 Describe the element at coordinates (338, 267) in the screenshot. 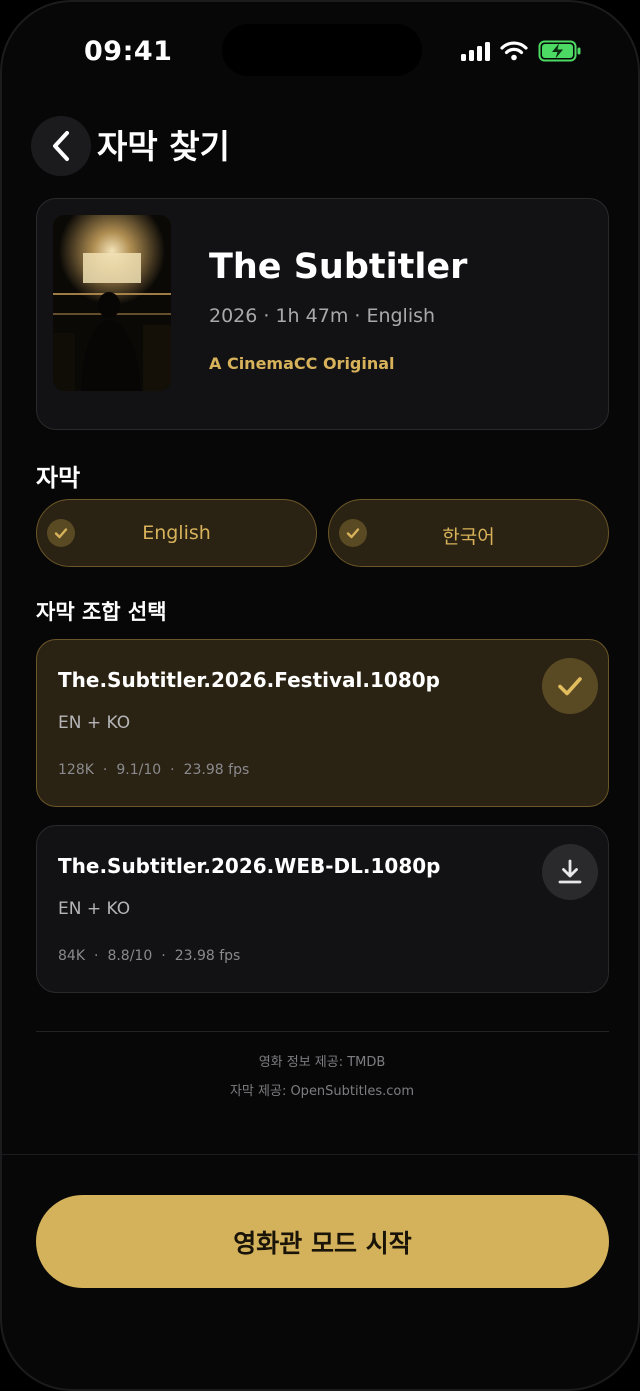

I see `movie-title: The Subtitler` at that location.